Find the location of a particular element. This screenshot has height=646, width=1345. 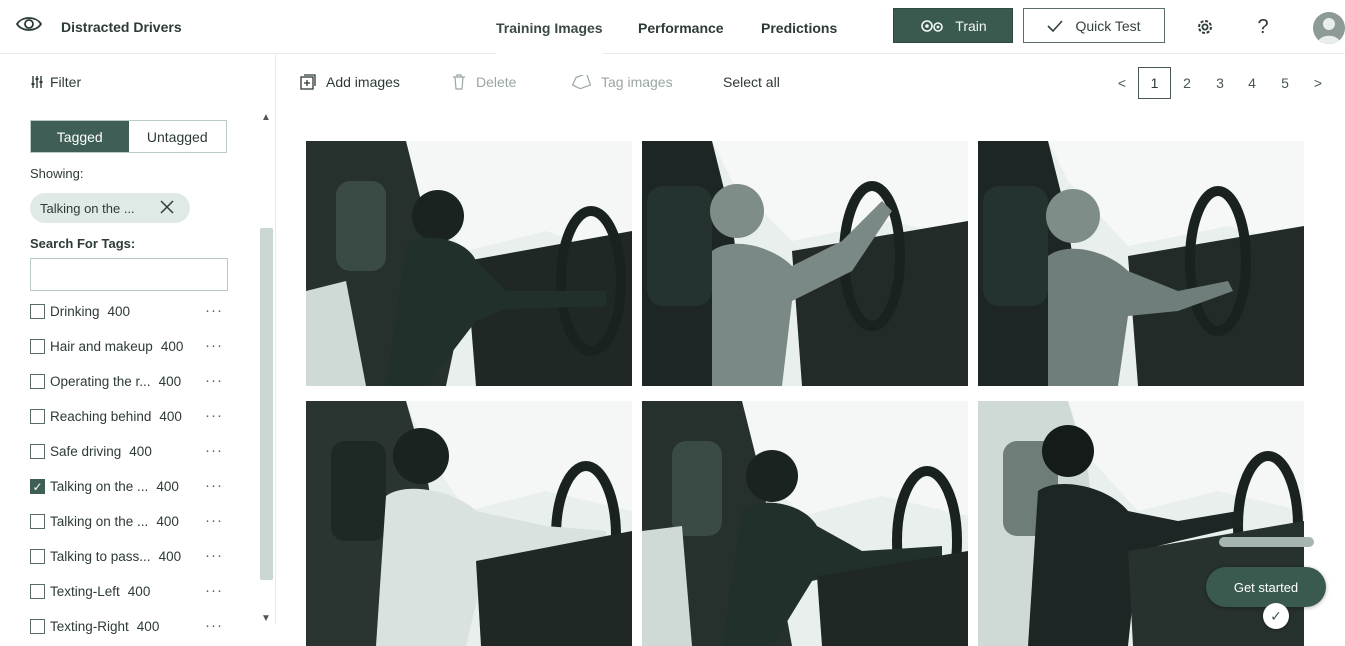

tag-images-button: Tag images is located at coordinates (622, 82).